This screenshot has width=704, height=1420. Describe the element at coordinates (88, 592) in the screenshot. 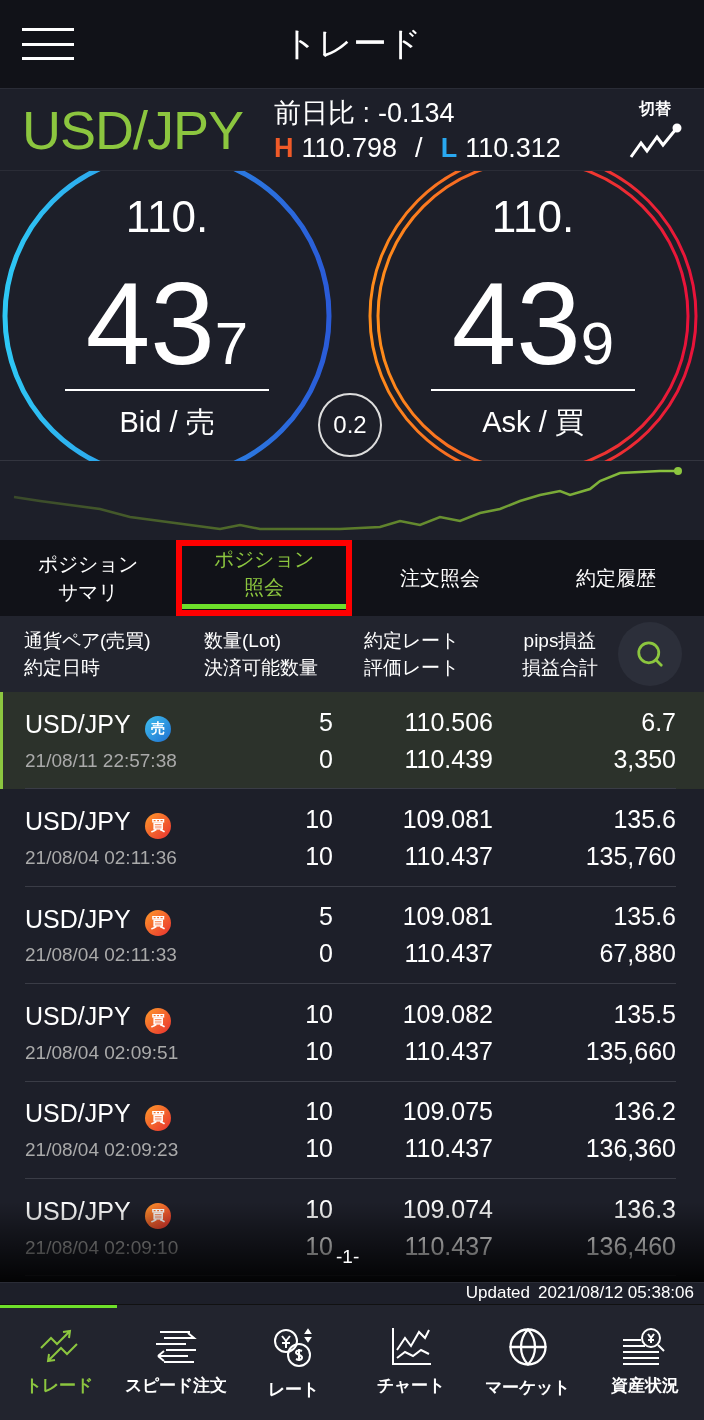

I see `tab-label: サマリ` at that location.